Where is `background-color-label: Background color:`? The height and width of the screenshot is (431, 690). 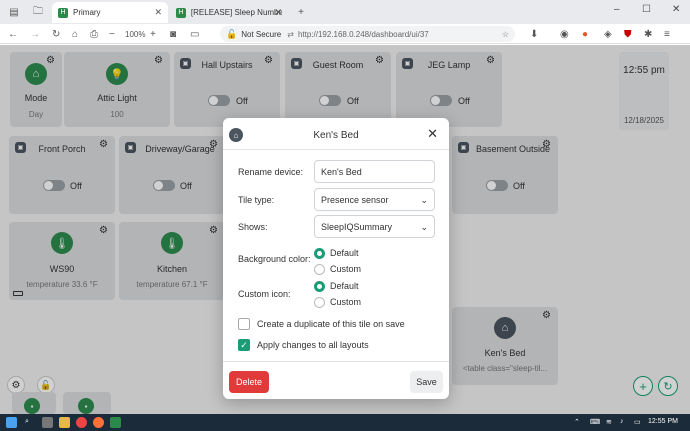 background-color-label: Background color: is located at coordinates (274, 259).